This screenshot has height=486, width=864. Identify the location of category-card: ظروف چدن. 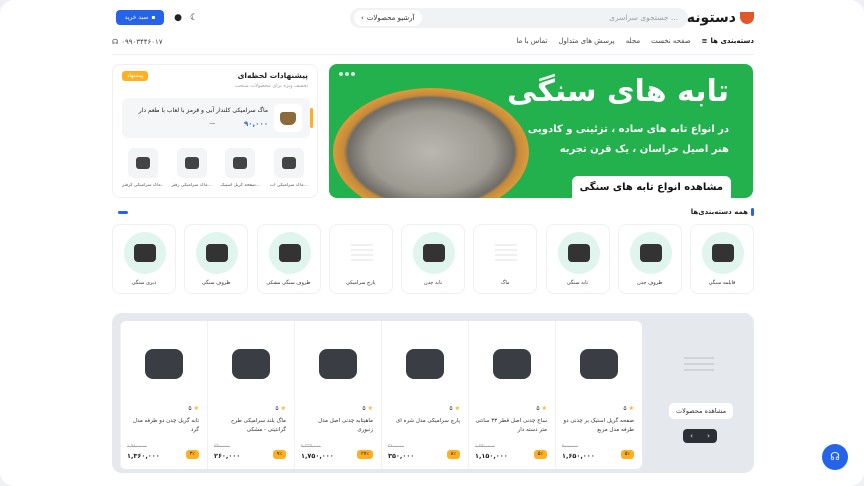
(649, 259).